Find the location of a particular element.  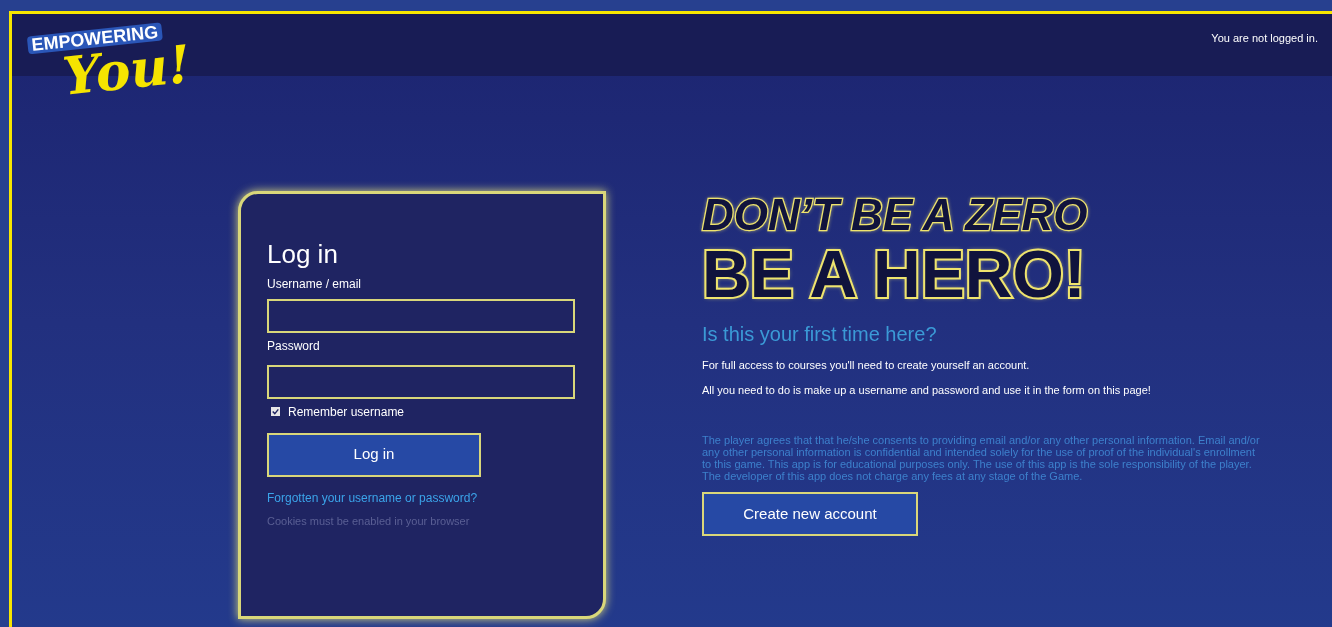

password-label: Password is located at coordinates (294, 346).